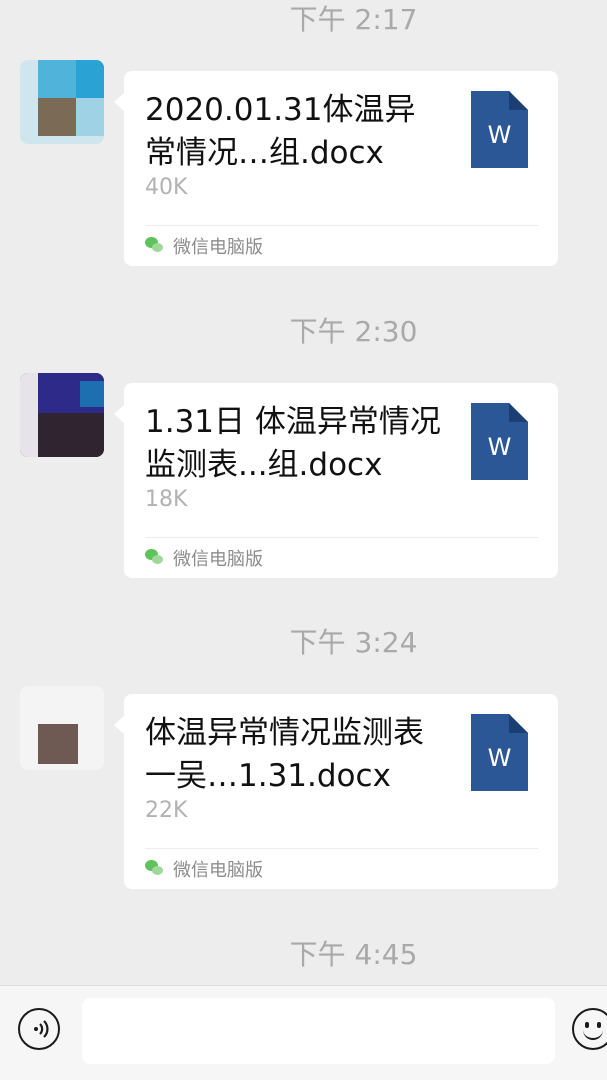 The image size is (607, 1080). Describe the element at coordinates (166, 187) in the screenshot. I see `file-size: 40K` at that location.